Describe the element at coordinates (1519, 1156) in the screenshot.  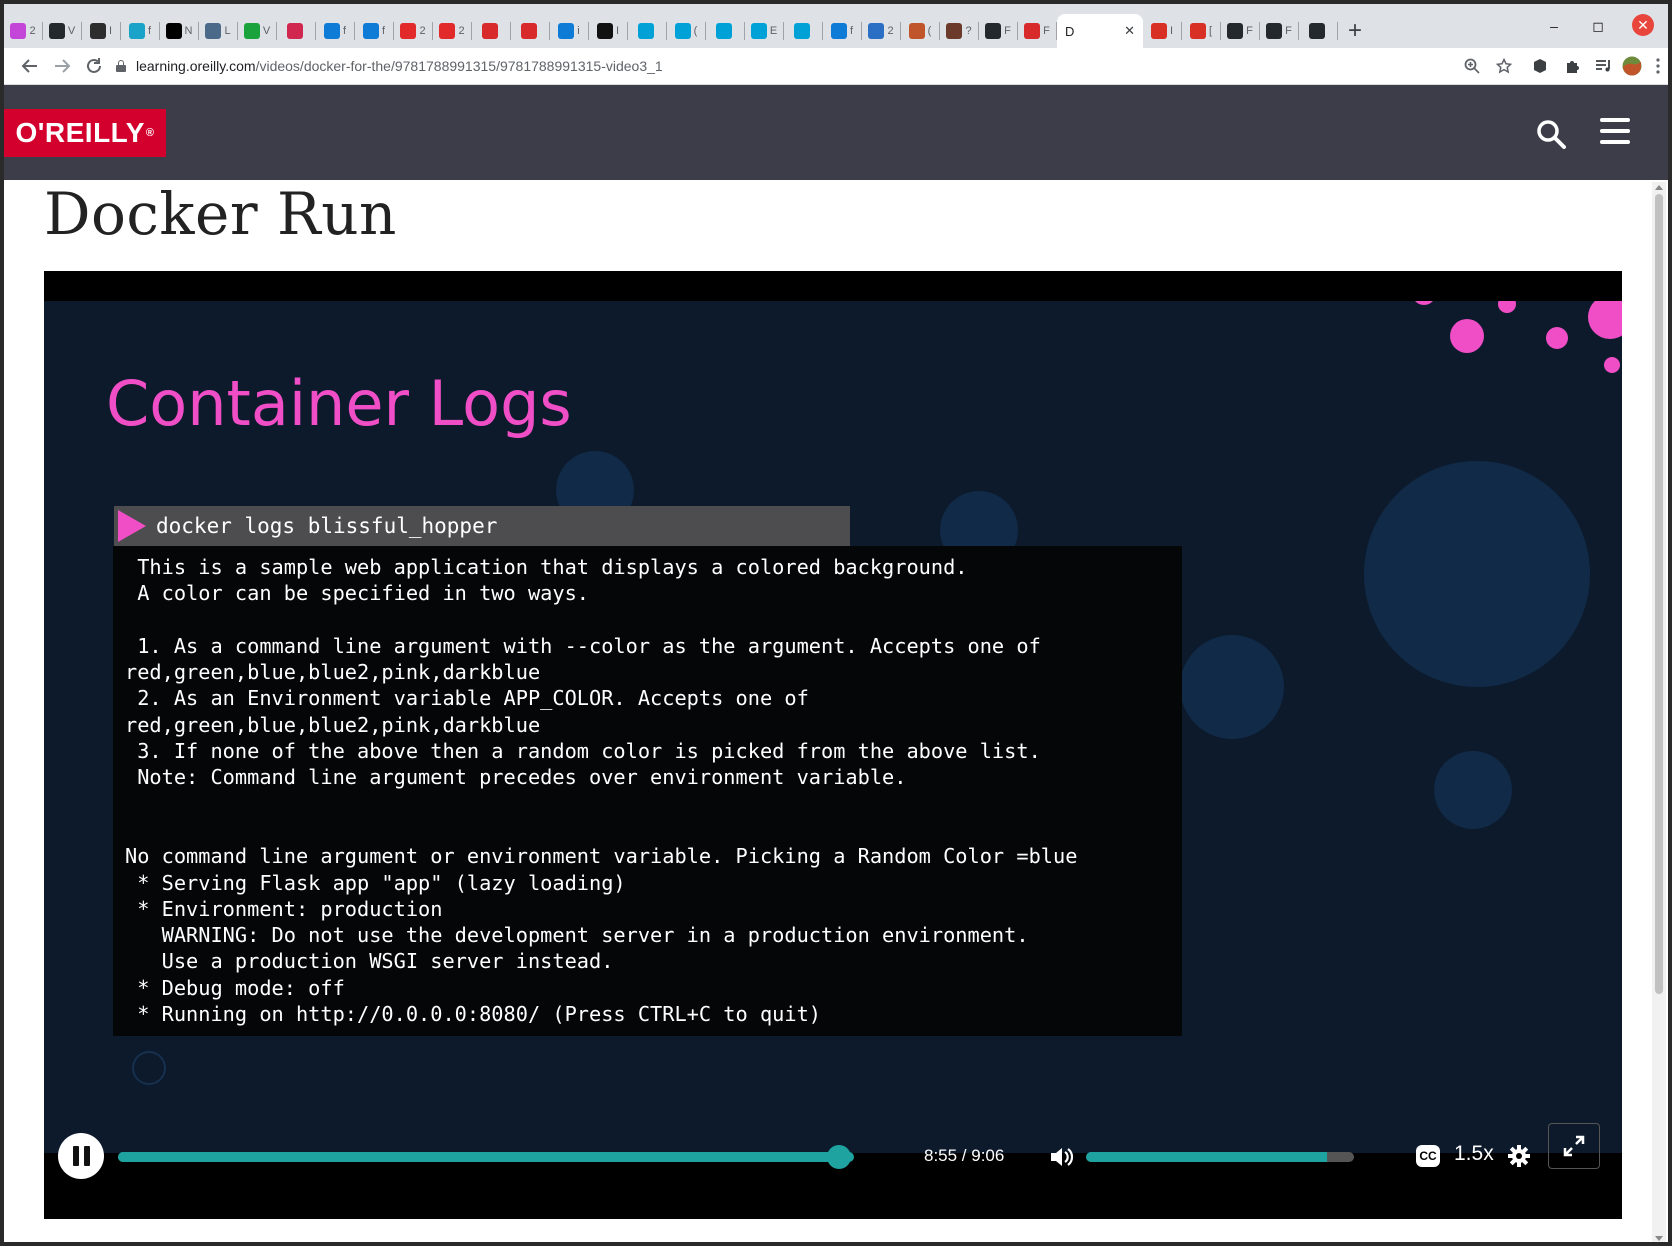
I see `settings-gear-icon` at that location.